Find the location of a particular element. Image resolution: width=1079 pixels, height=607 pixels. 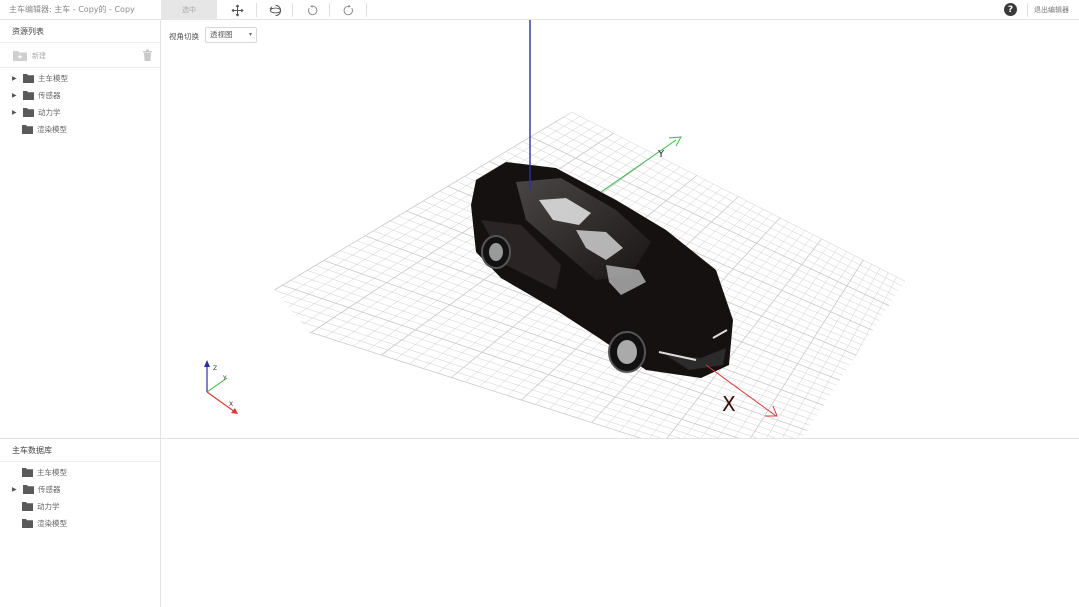

tree-item-render-model: 渲染模型 is located at coordinates (80, 129).